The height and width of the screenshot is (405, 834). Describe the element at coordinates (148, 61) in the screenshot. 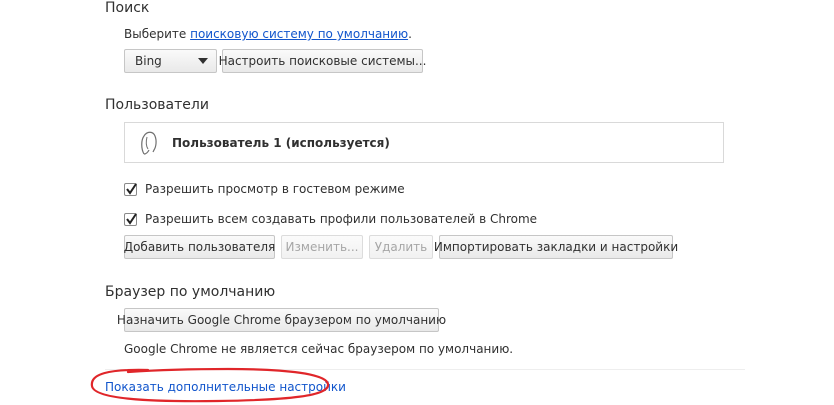

I see `search-engine-selected-value: Bing` at that location.